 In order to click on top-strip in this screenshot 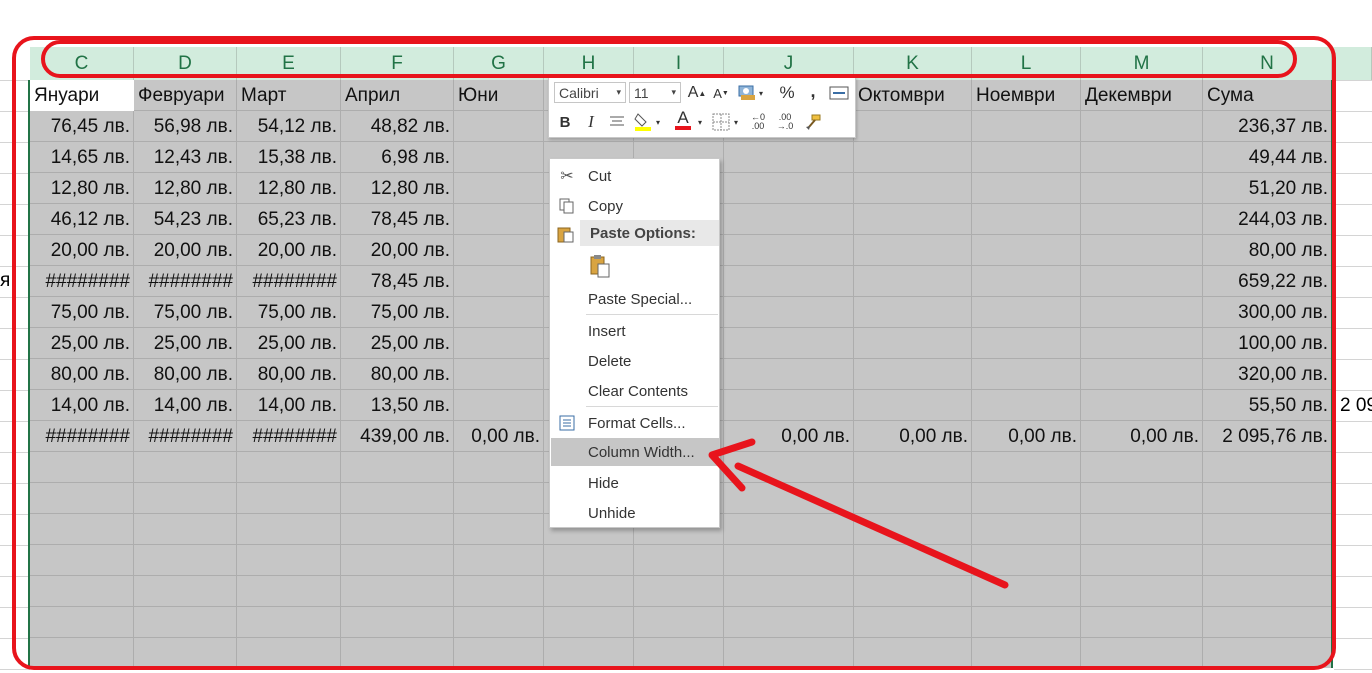, I will do `click(686, 18)`.